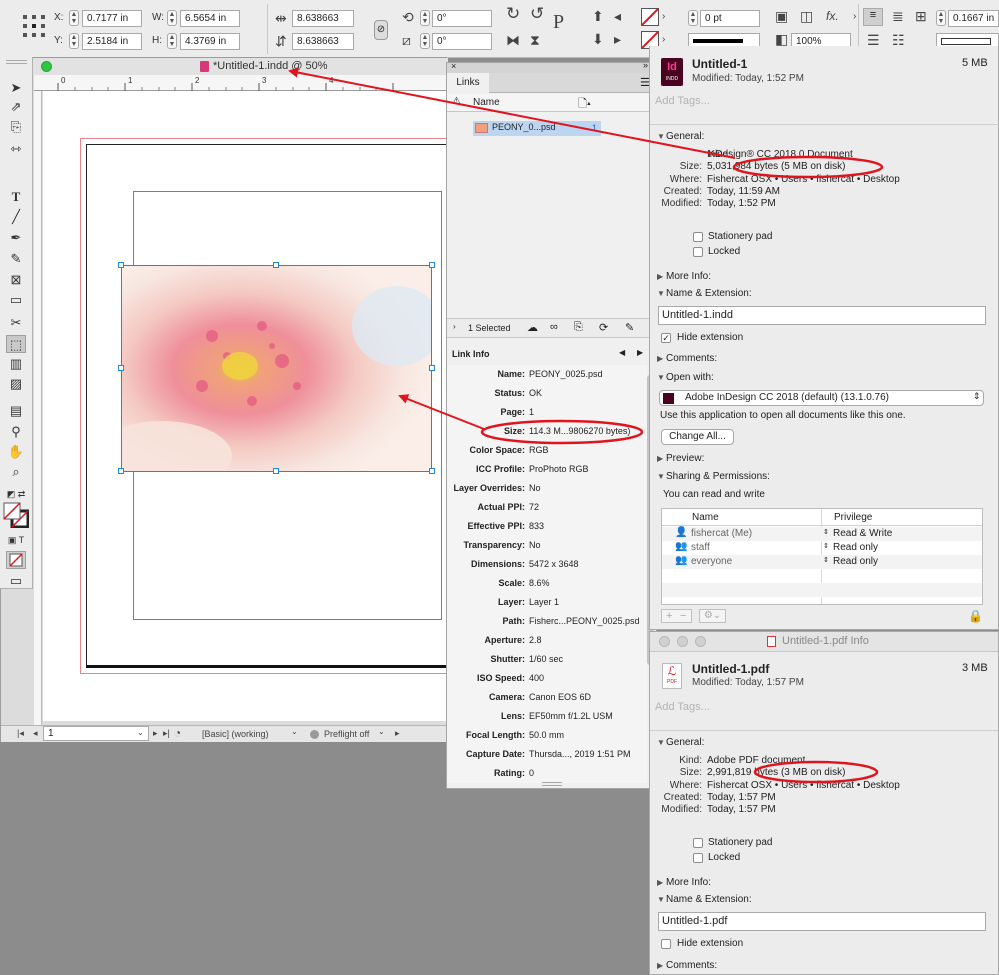 This screenshot has height=975, width=999. What do you see at coordinates (454, 326) in the screenshot?
I see `info-disclosure-icon: ›` at bounding box center [454, 326].